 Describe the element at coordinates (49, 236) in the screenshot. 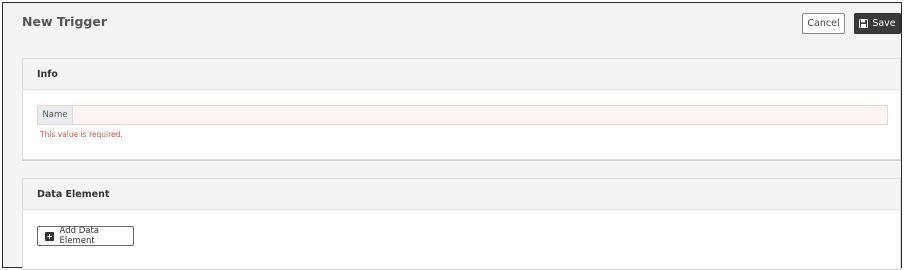

I see `plus-square-icon` at that location.